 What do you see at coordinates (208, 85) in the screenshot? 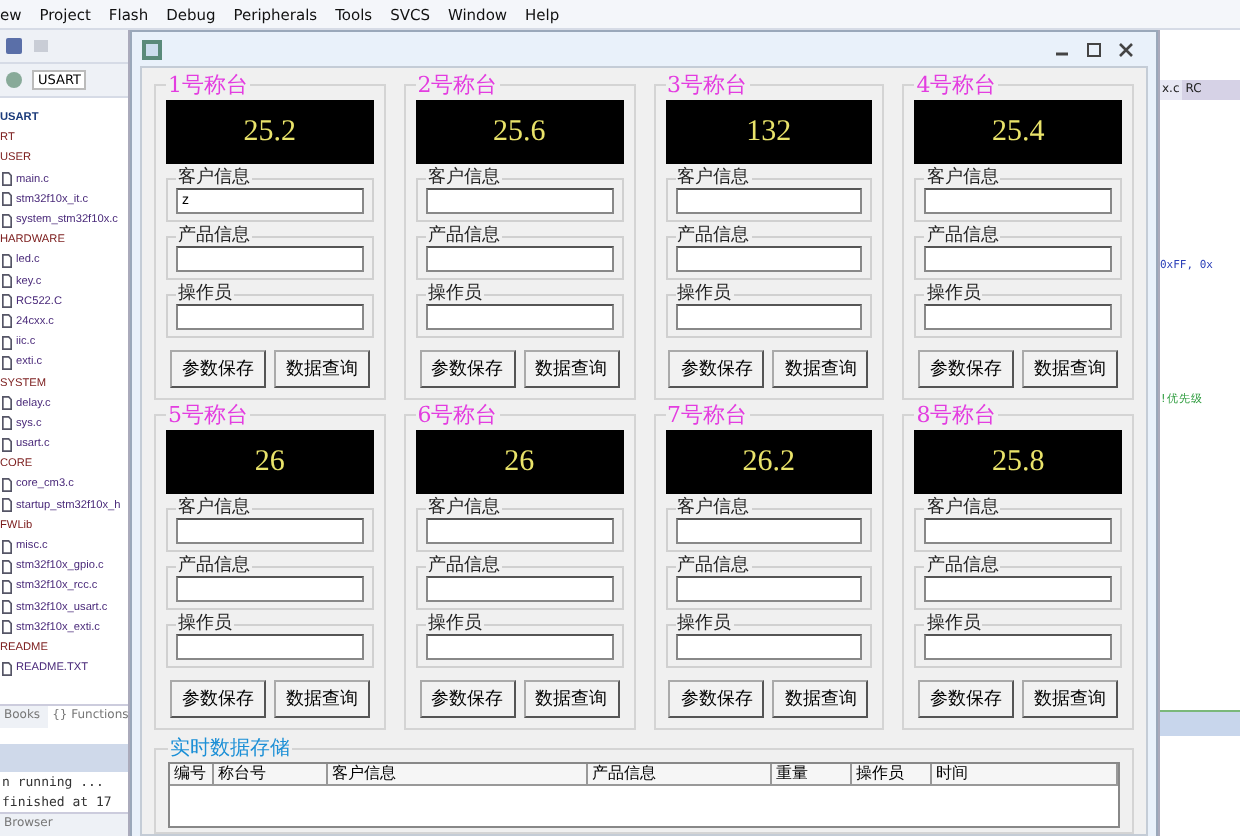
I see `scale-title: 1号称台` at bounding box center [208, 85].